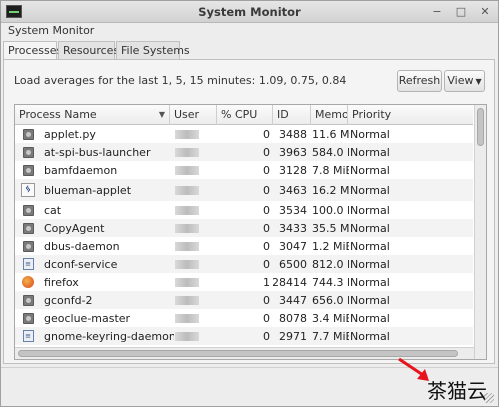  Describe the element at coordinates (244, 264) in the screenshot. I see `table-row: ≡ dconf-service 0 6500 812.0 K Normal` at that location.